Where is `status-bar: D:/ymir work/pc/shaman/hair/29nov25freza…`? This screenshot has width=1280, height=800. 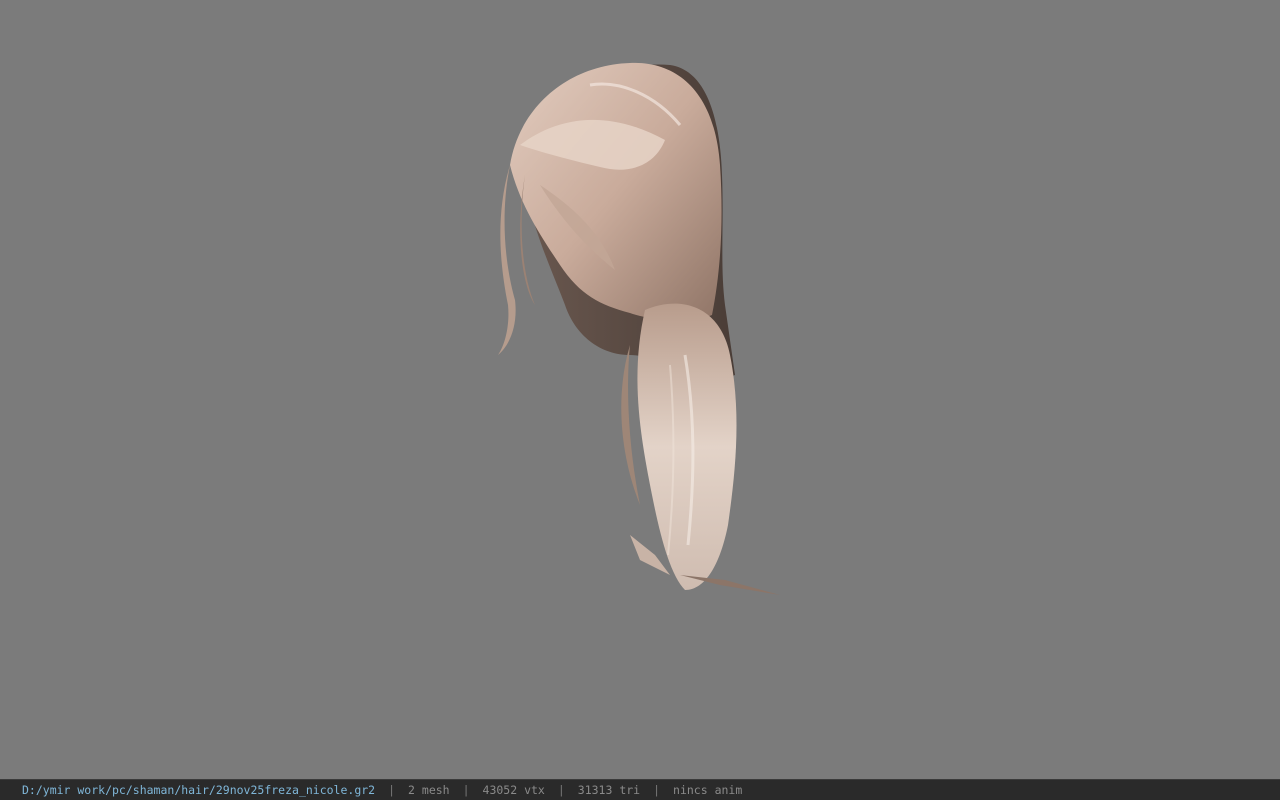 status-bar: D:/ymir work/pc/shaman/hair/29nov25freza… is located at coordinates (640, 789).